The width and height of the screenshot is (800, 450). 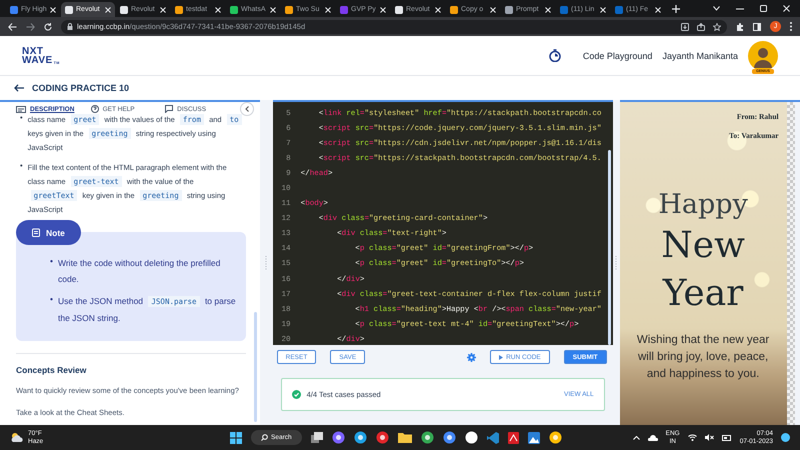 What do you see at coordinates (48, 26) in the screenshot?
I see `reload-icon` at bounding box center [48, 26].